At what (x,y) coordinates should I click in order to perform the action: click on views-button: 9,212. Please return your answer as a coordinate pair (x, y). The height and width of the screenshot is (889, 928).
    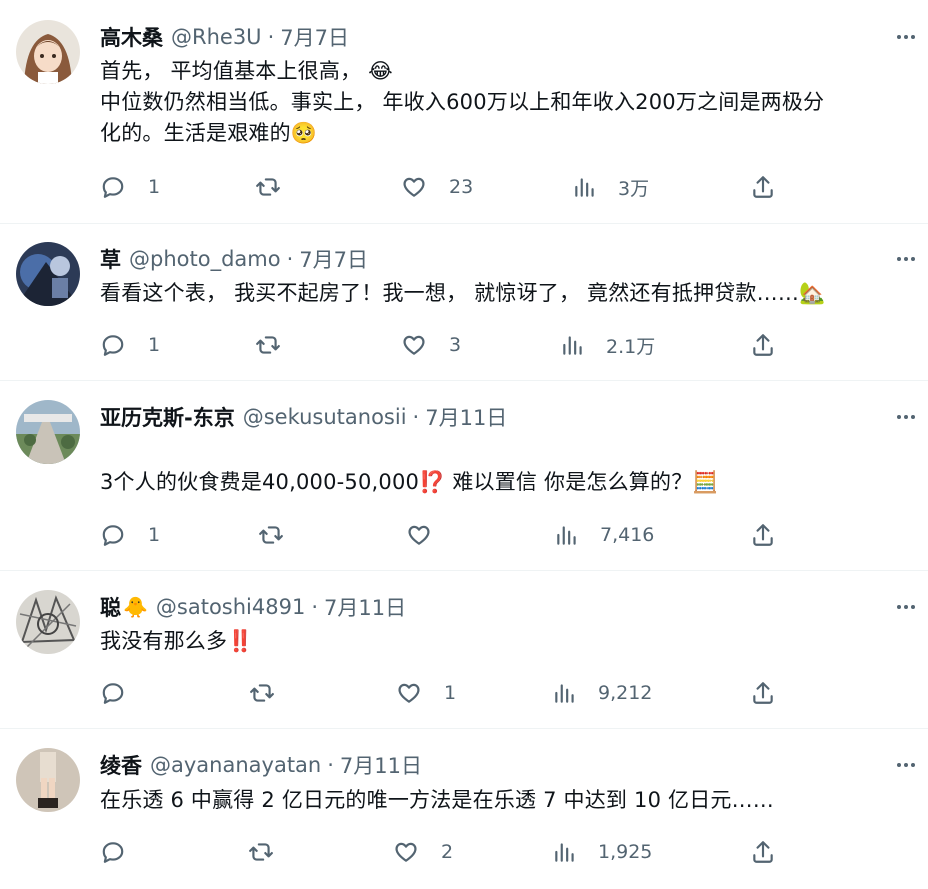
    Looking at the image, I should click on (602, 693).